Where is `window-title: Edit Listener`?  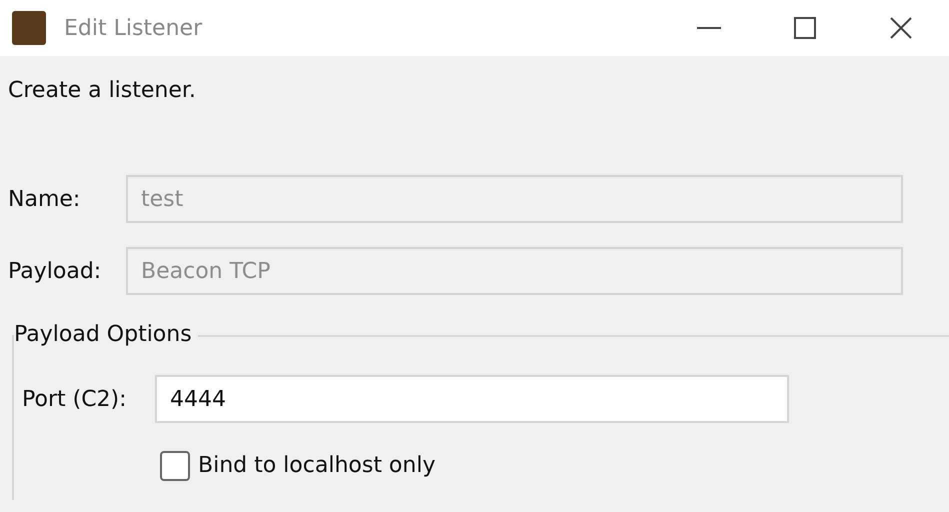 window-title: Edit Listener is located at coordinates (133, 28).